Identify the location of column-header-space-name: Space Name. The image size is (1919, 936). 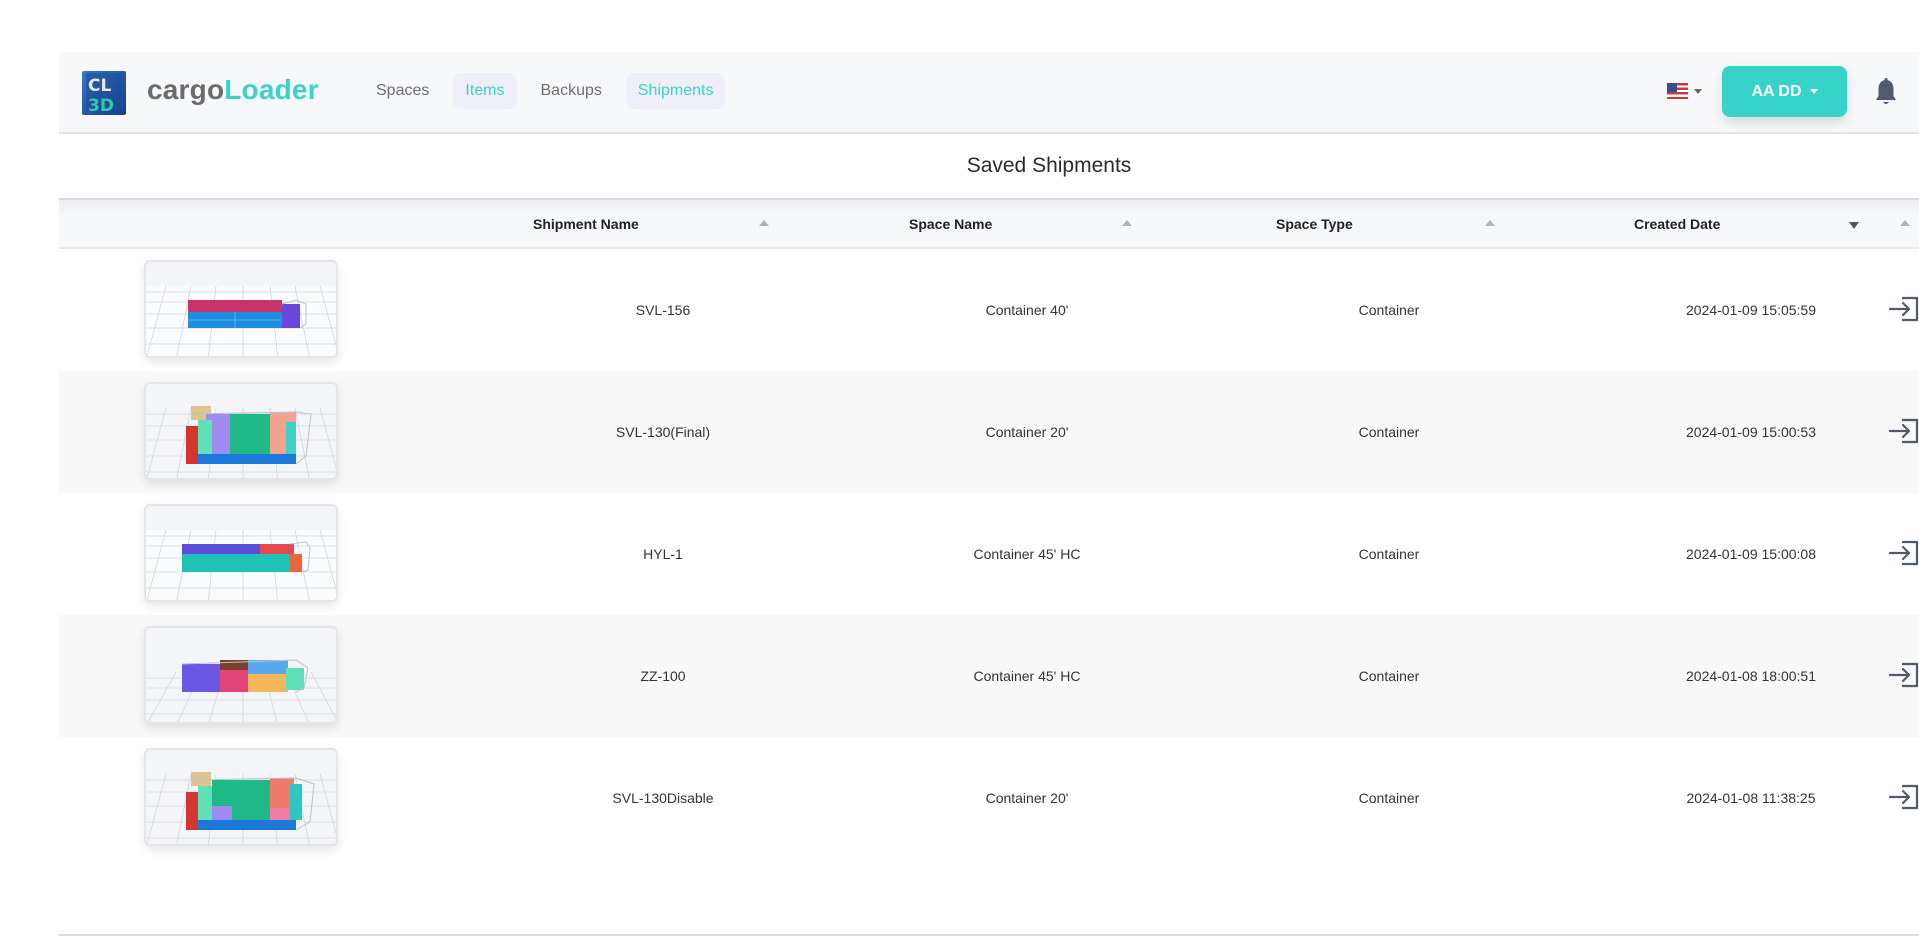
(950, 223).